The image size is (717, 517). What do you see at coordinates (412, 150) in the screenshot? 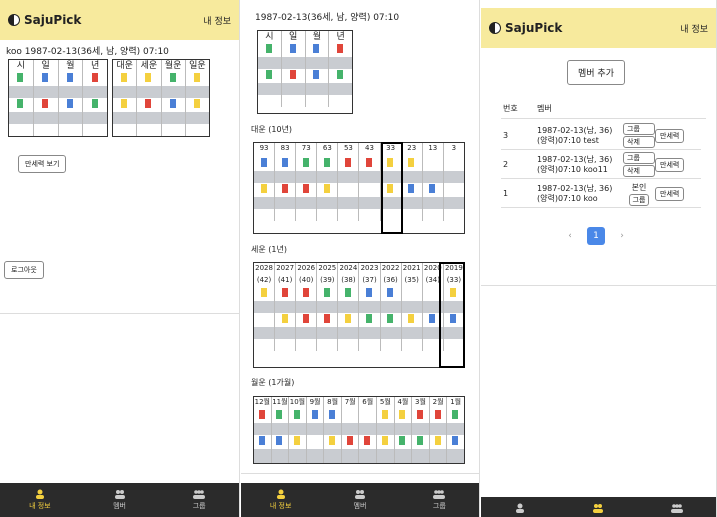
I see `header-cell: 23` at bounding box center [412, 150].